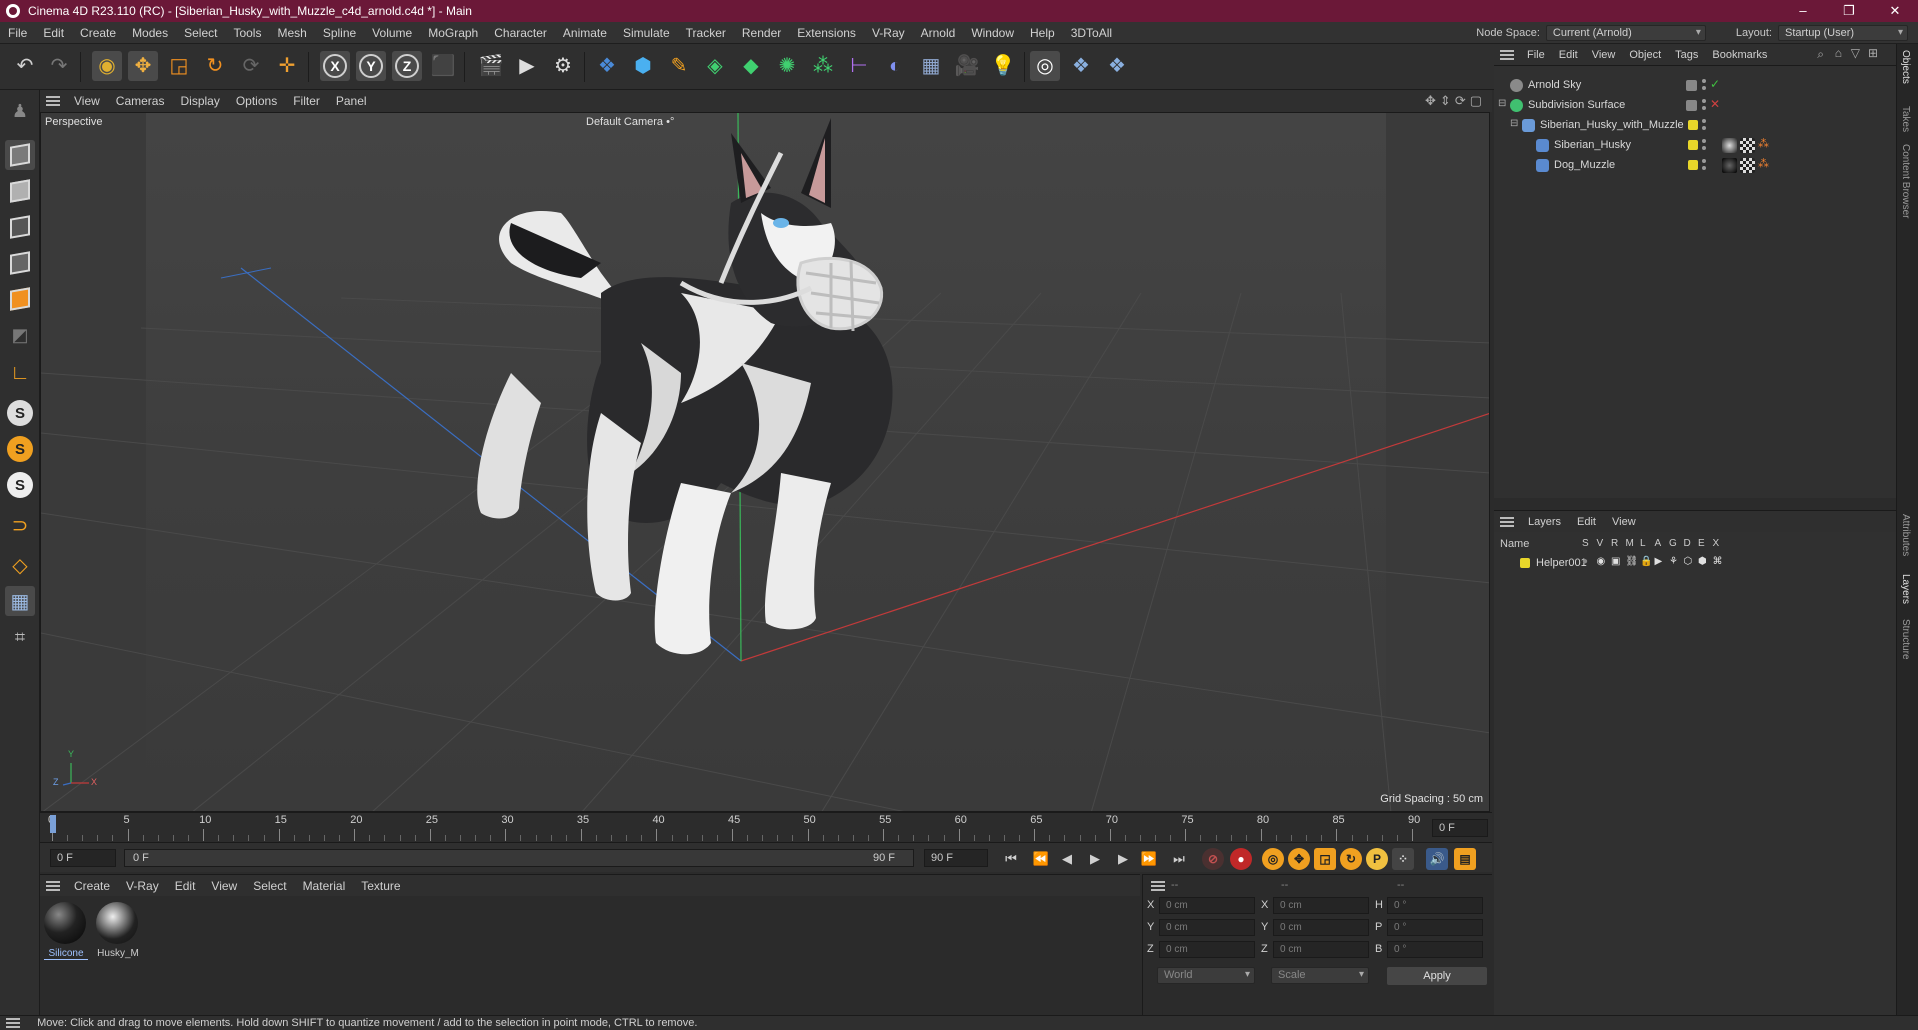 The height and width of the screenshot is (1030, 1918). What do you see at coordinates (895, 66) in the screenshot?
I see `field-button: ◐` at bounding box center [895, 66].